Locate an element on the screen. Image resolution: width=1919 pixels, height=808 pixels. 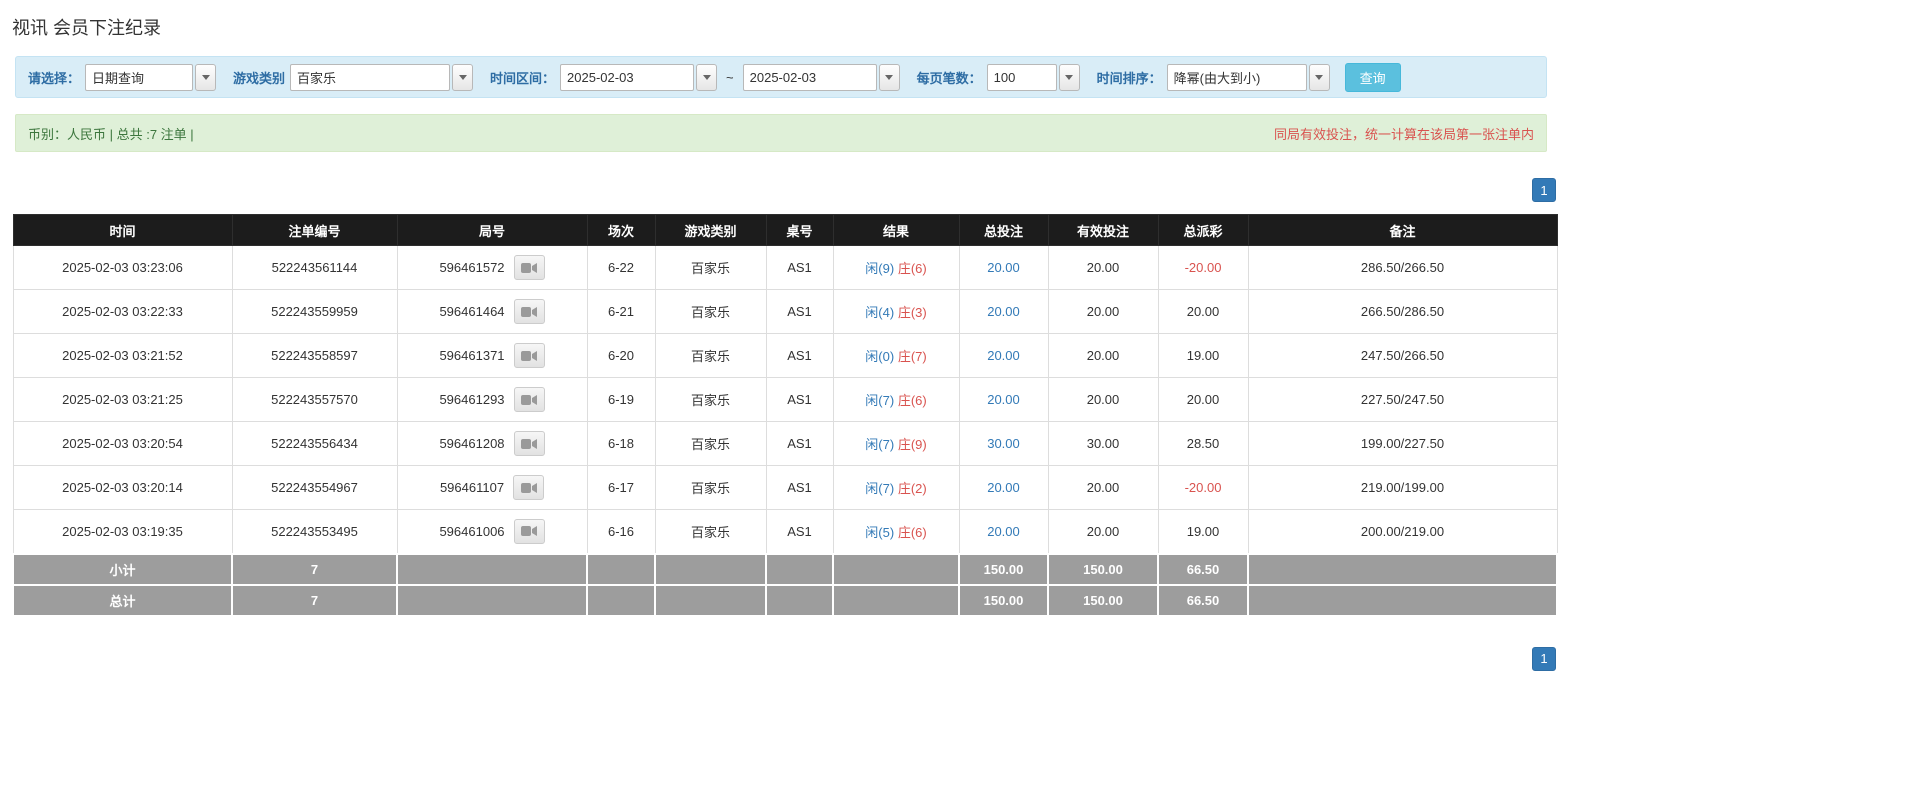
bet-id-cell: 522243554967 is located at coordinates (314, 487).